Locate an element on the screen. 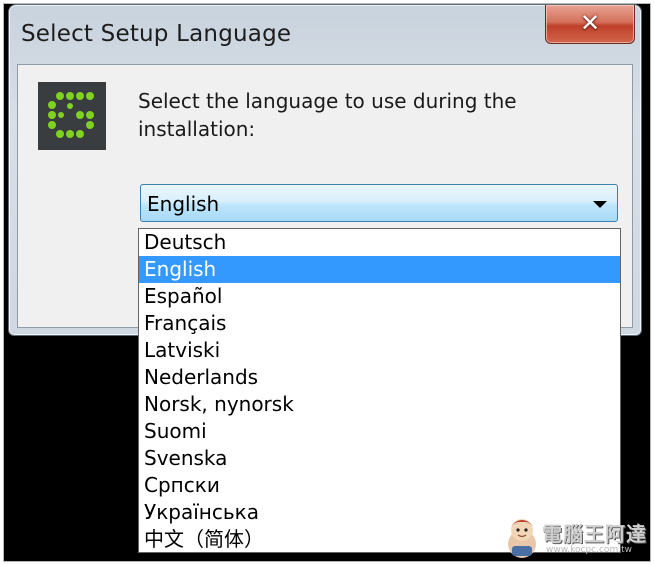  close-button: ✕ is located at coordinates (590, 24).